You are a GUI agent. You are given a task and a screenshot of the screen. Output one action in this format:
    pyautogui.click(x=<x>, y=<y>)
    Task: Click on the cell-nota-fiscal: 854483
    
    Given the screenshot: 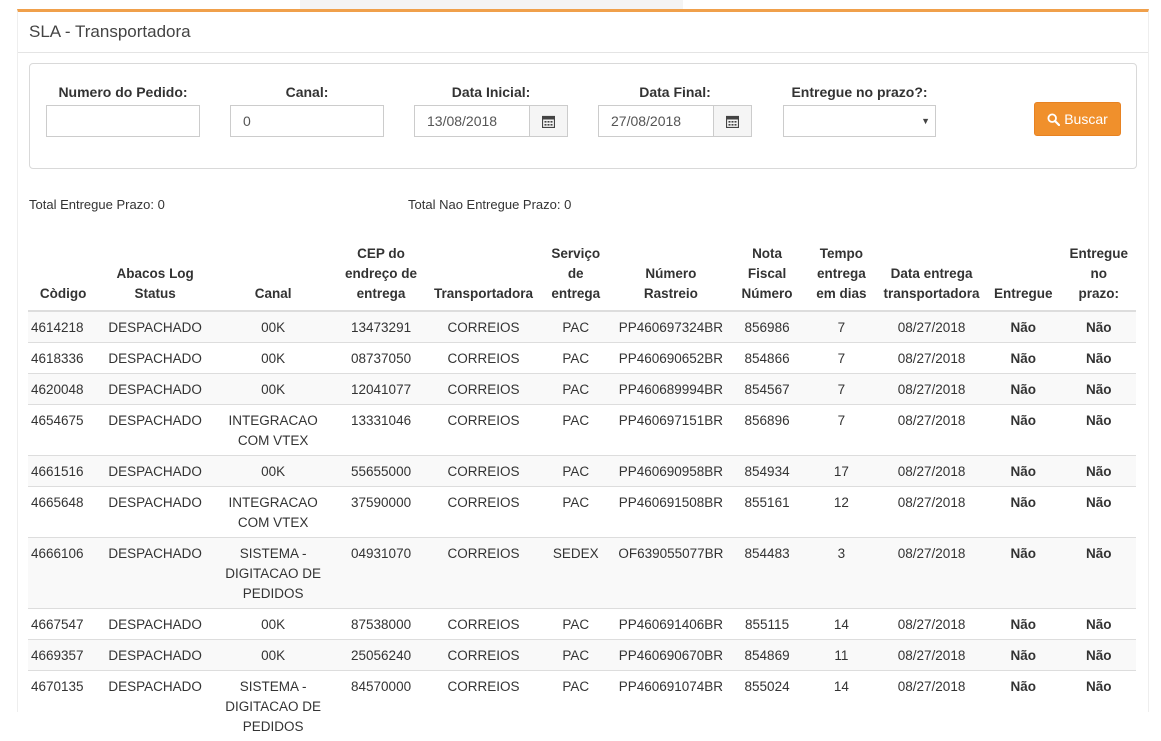 What is the action you would take?
    pyautogui.click(x=766, y=573)
    